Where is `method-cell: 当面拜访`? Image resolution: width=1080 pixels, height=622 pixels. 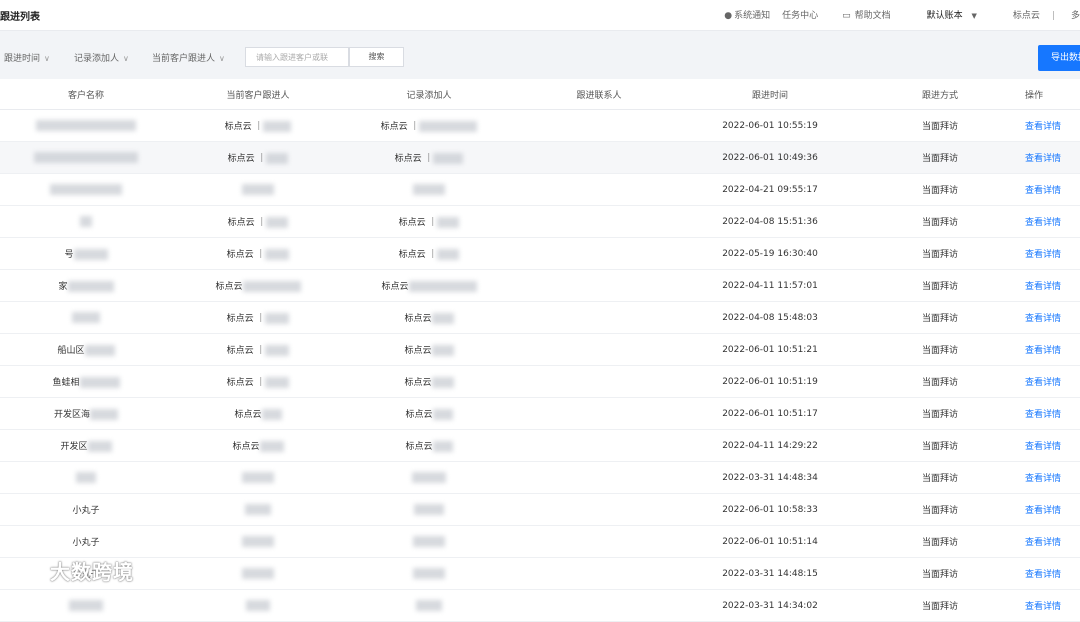
method-cell: 当面拜访 is located at coordinates (940, 381).